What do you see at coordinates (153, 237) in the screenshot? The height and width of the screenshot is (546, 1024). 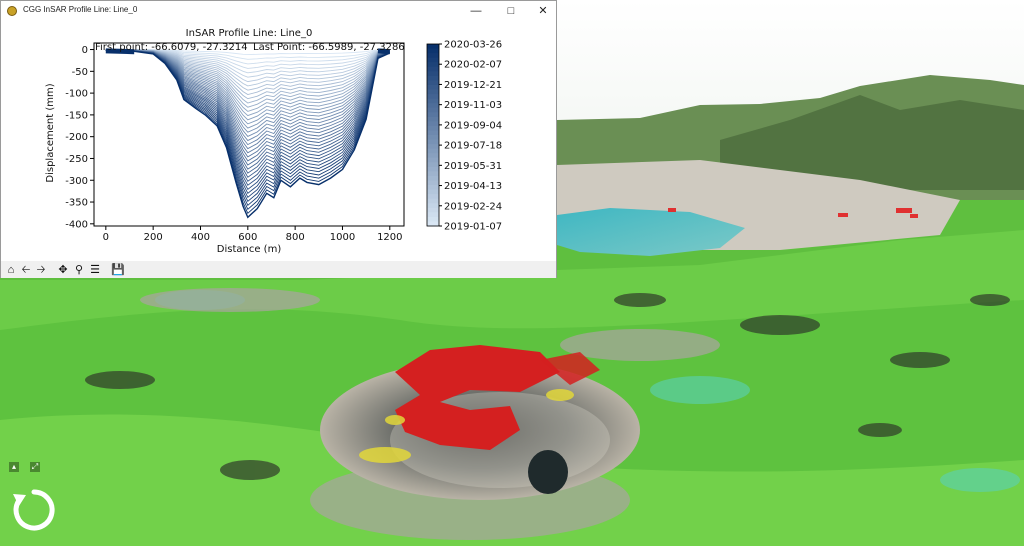 I see `x-tick-label: 200` at bounding box center [153, 237].